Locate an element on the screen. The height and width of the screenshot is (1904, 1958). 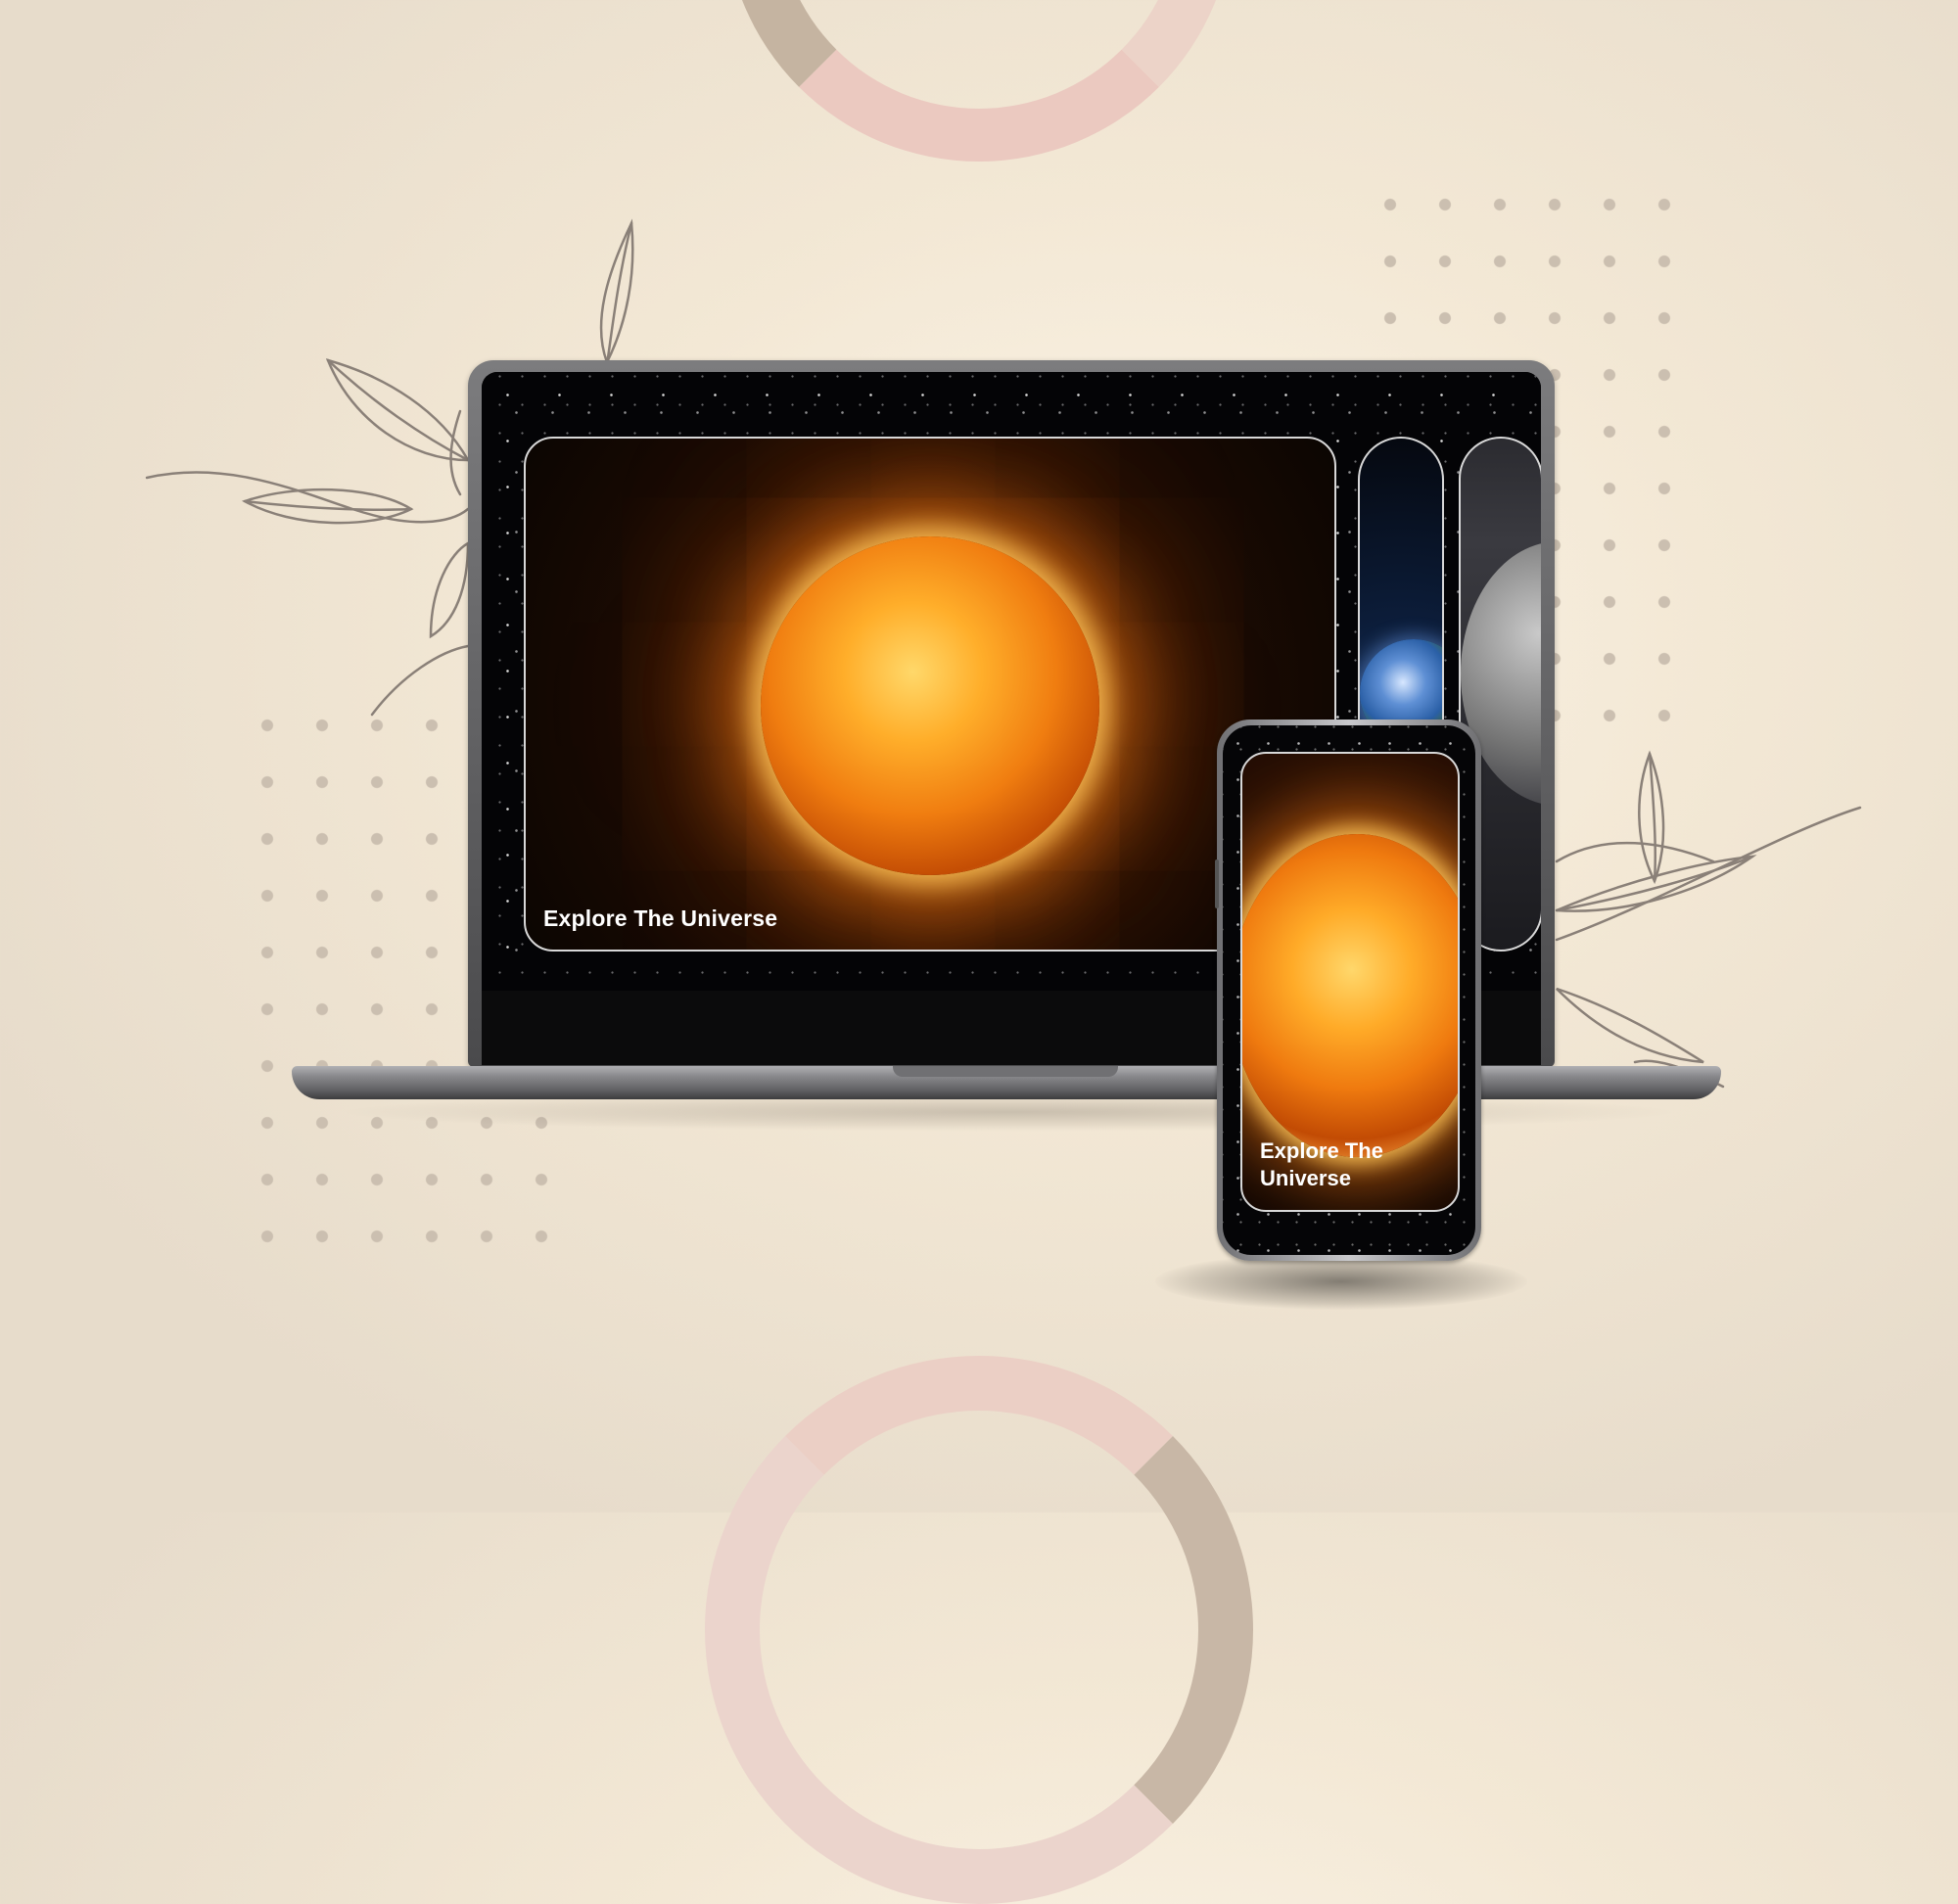
phone-screen: Explore The Universe is located at coordinates (1349, 990).